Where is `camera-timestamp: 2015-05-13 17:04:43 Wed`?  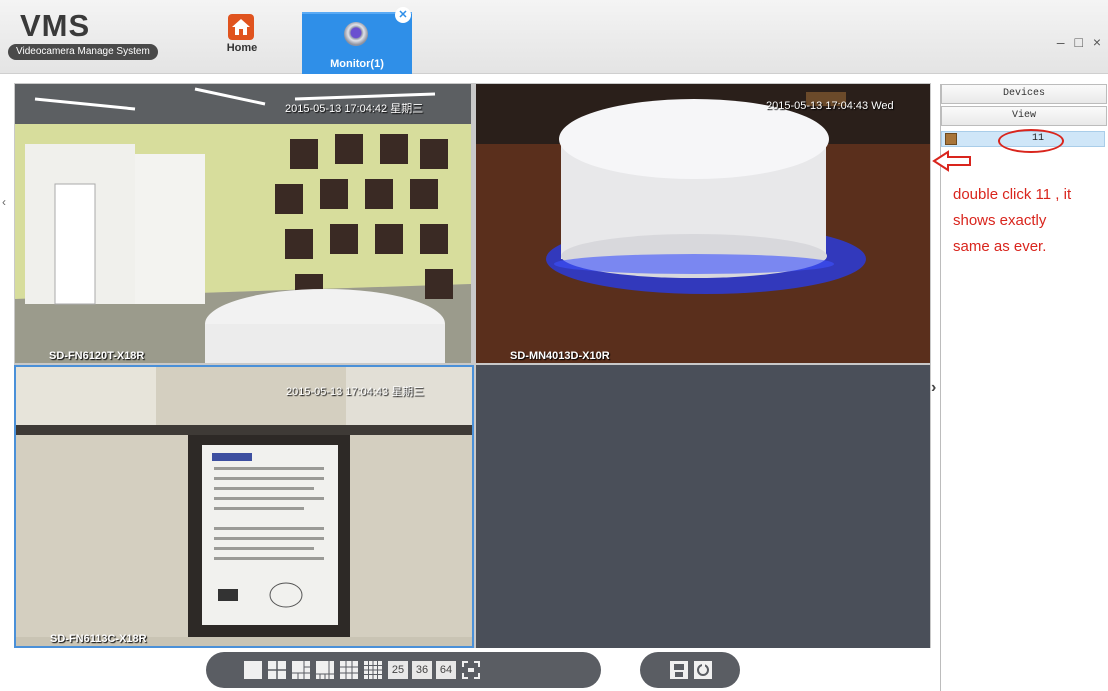
camera-timestamp: 2015-05-13 17:04:43 Wed is located at coordinates (830, 106).